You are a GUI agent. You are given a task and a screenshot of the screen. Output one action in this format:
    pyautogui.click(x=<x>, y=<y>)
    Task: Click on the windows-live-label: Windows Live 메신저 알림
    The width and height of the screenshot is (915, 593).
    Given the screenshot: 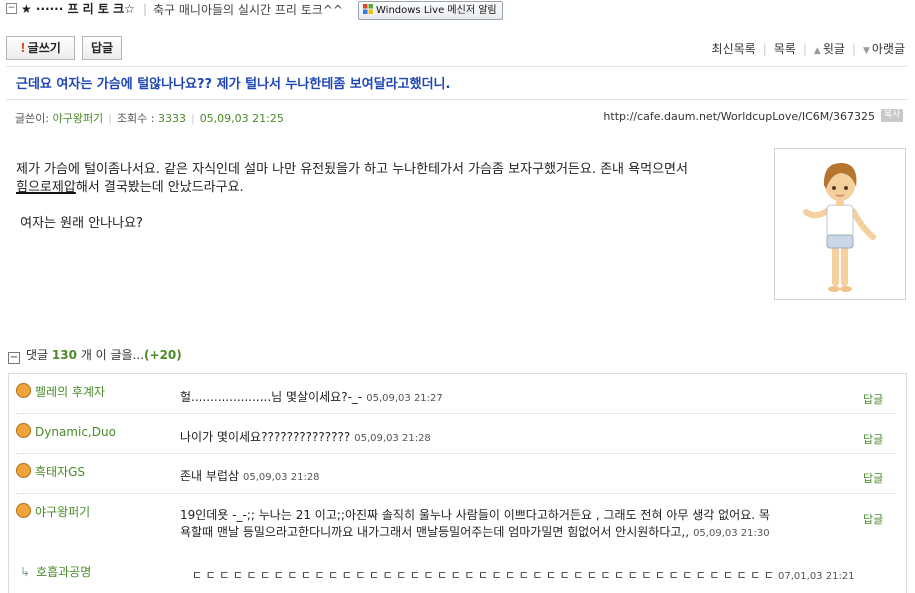 What is the action you would take?
    pyautogui.click(x=436, y=10)
    